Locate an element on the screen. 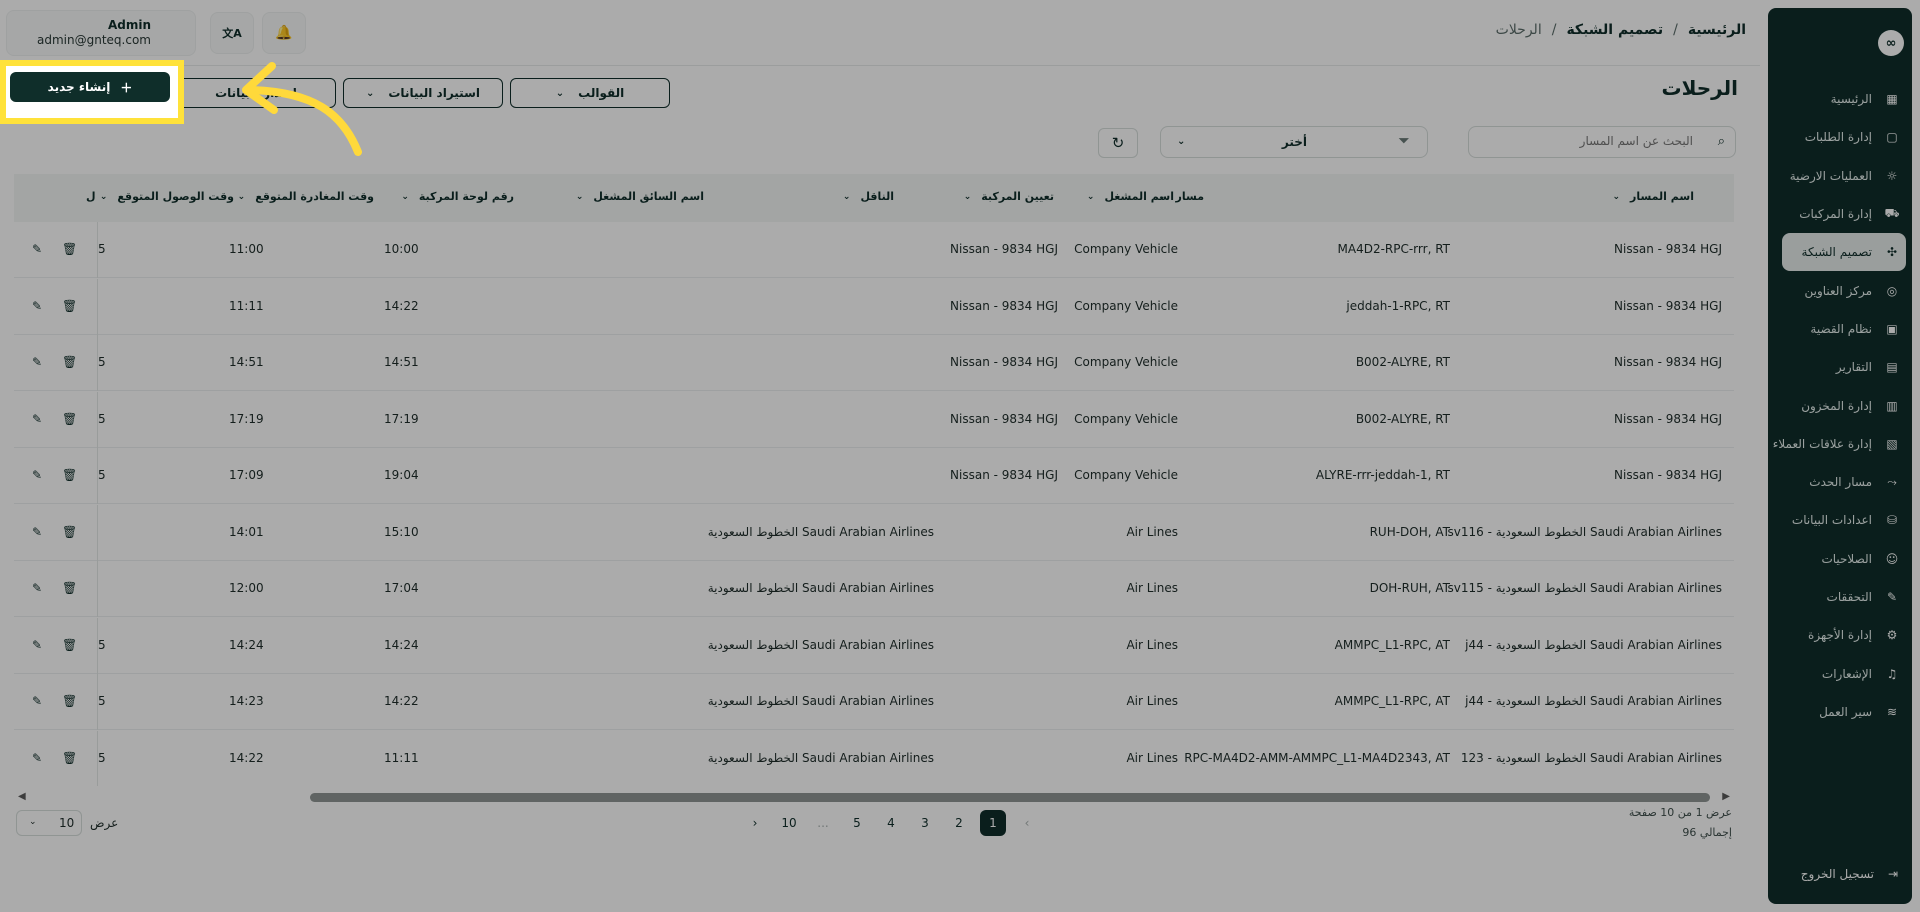 The image size is (1920, 912). templates-dropdown: ⌄ القوالب is located at coordinates (590, 93).